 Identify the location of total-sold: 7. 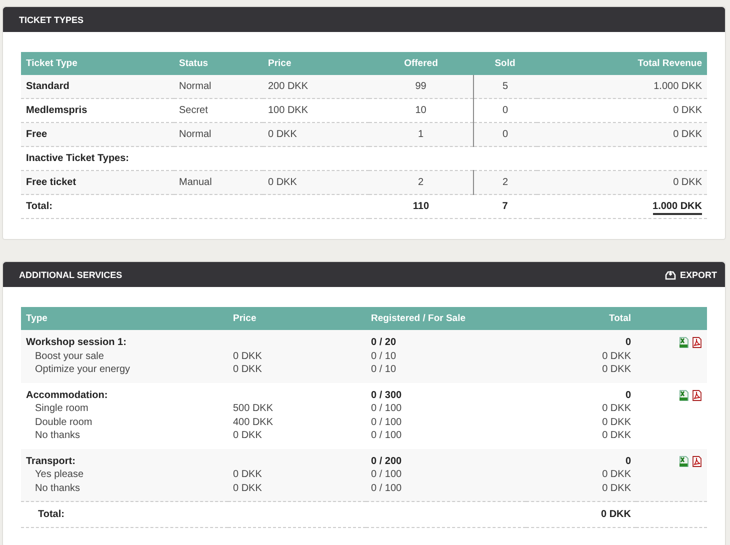
(505, 206).